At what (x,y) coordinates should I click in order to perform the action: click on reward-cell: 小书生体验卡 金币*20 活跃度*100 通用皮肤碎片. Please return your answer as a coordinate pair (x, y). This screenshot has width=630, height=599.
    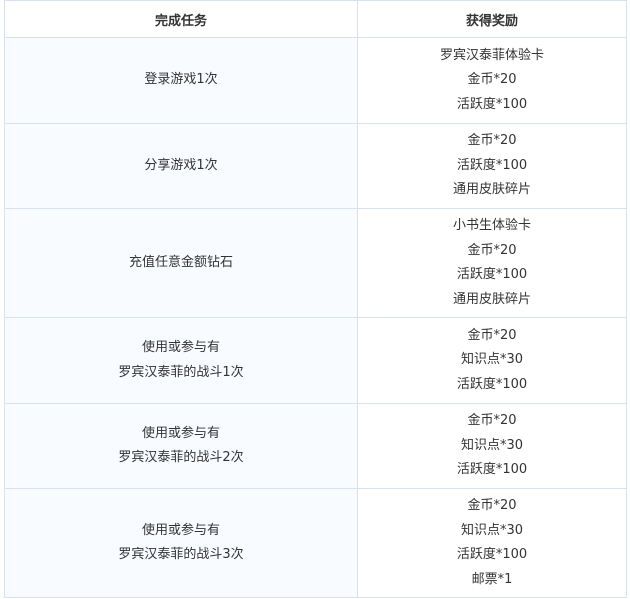
    Looking at the image, I should click on (492, 263).